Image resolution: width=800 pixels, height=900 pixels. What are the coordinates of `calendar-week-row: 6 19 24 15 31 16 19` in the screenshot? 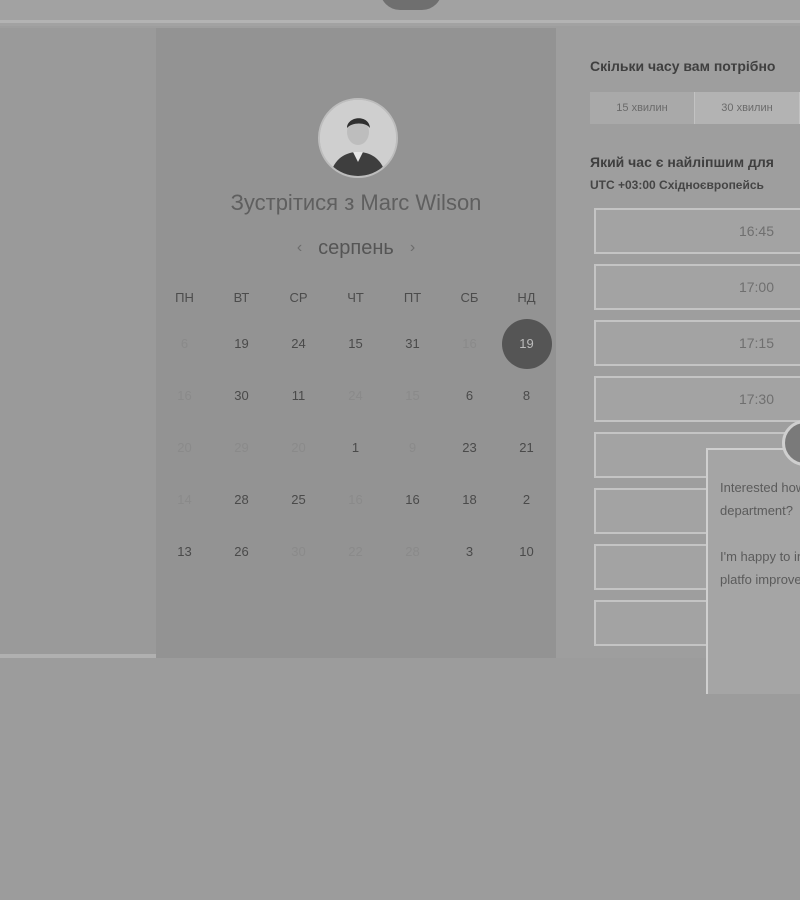 It's located at (356, 344).